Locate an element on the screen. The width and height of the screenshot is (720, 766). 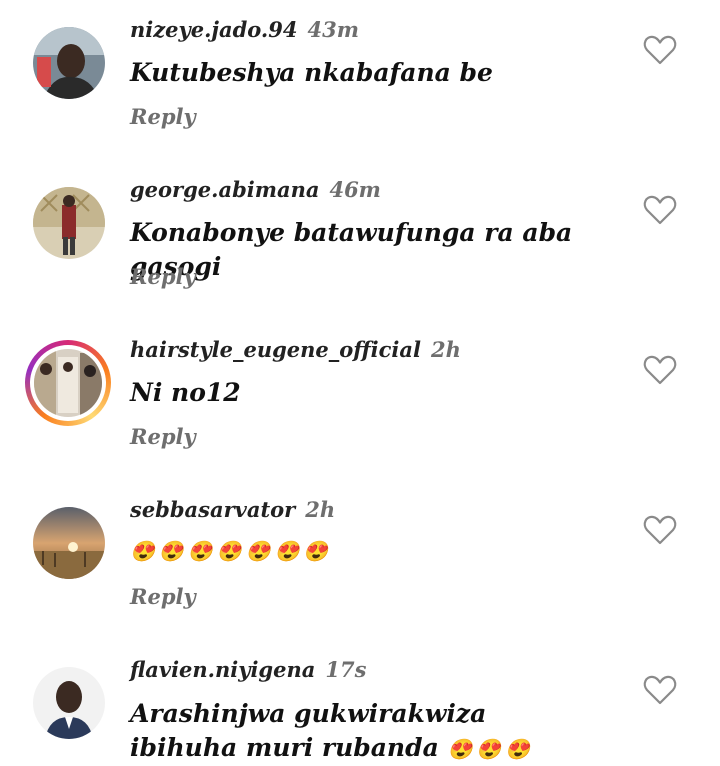
story-ring-avatar is located at coordinates (68, 383).